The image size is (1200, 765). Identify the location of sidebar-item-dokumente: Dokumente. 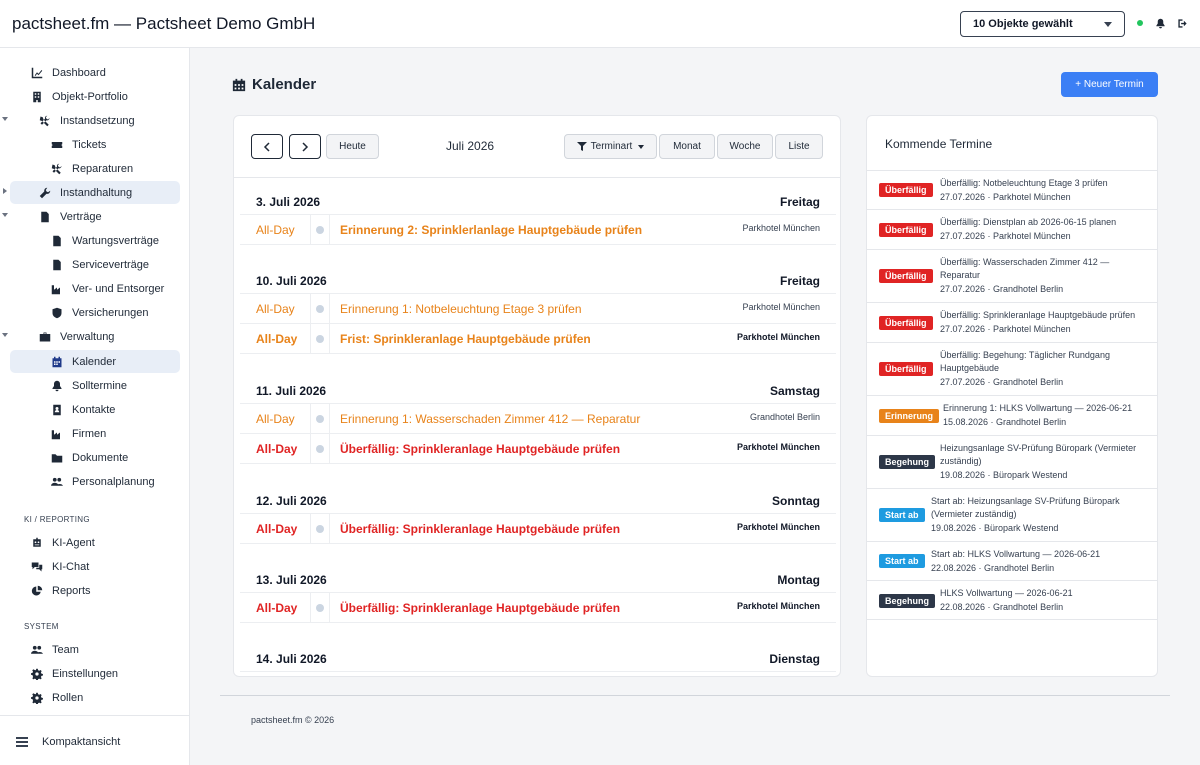
(95, 457).